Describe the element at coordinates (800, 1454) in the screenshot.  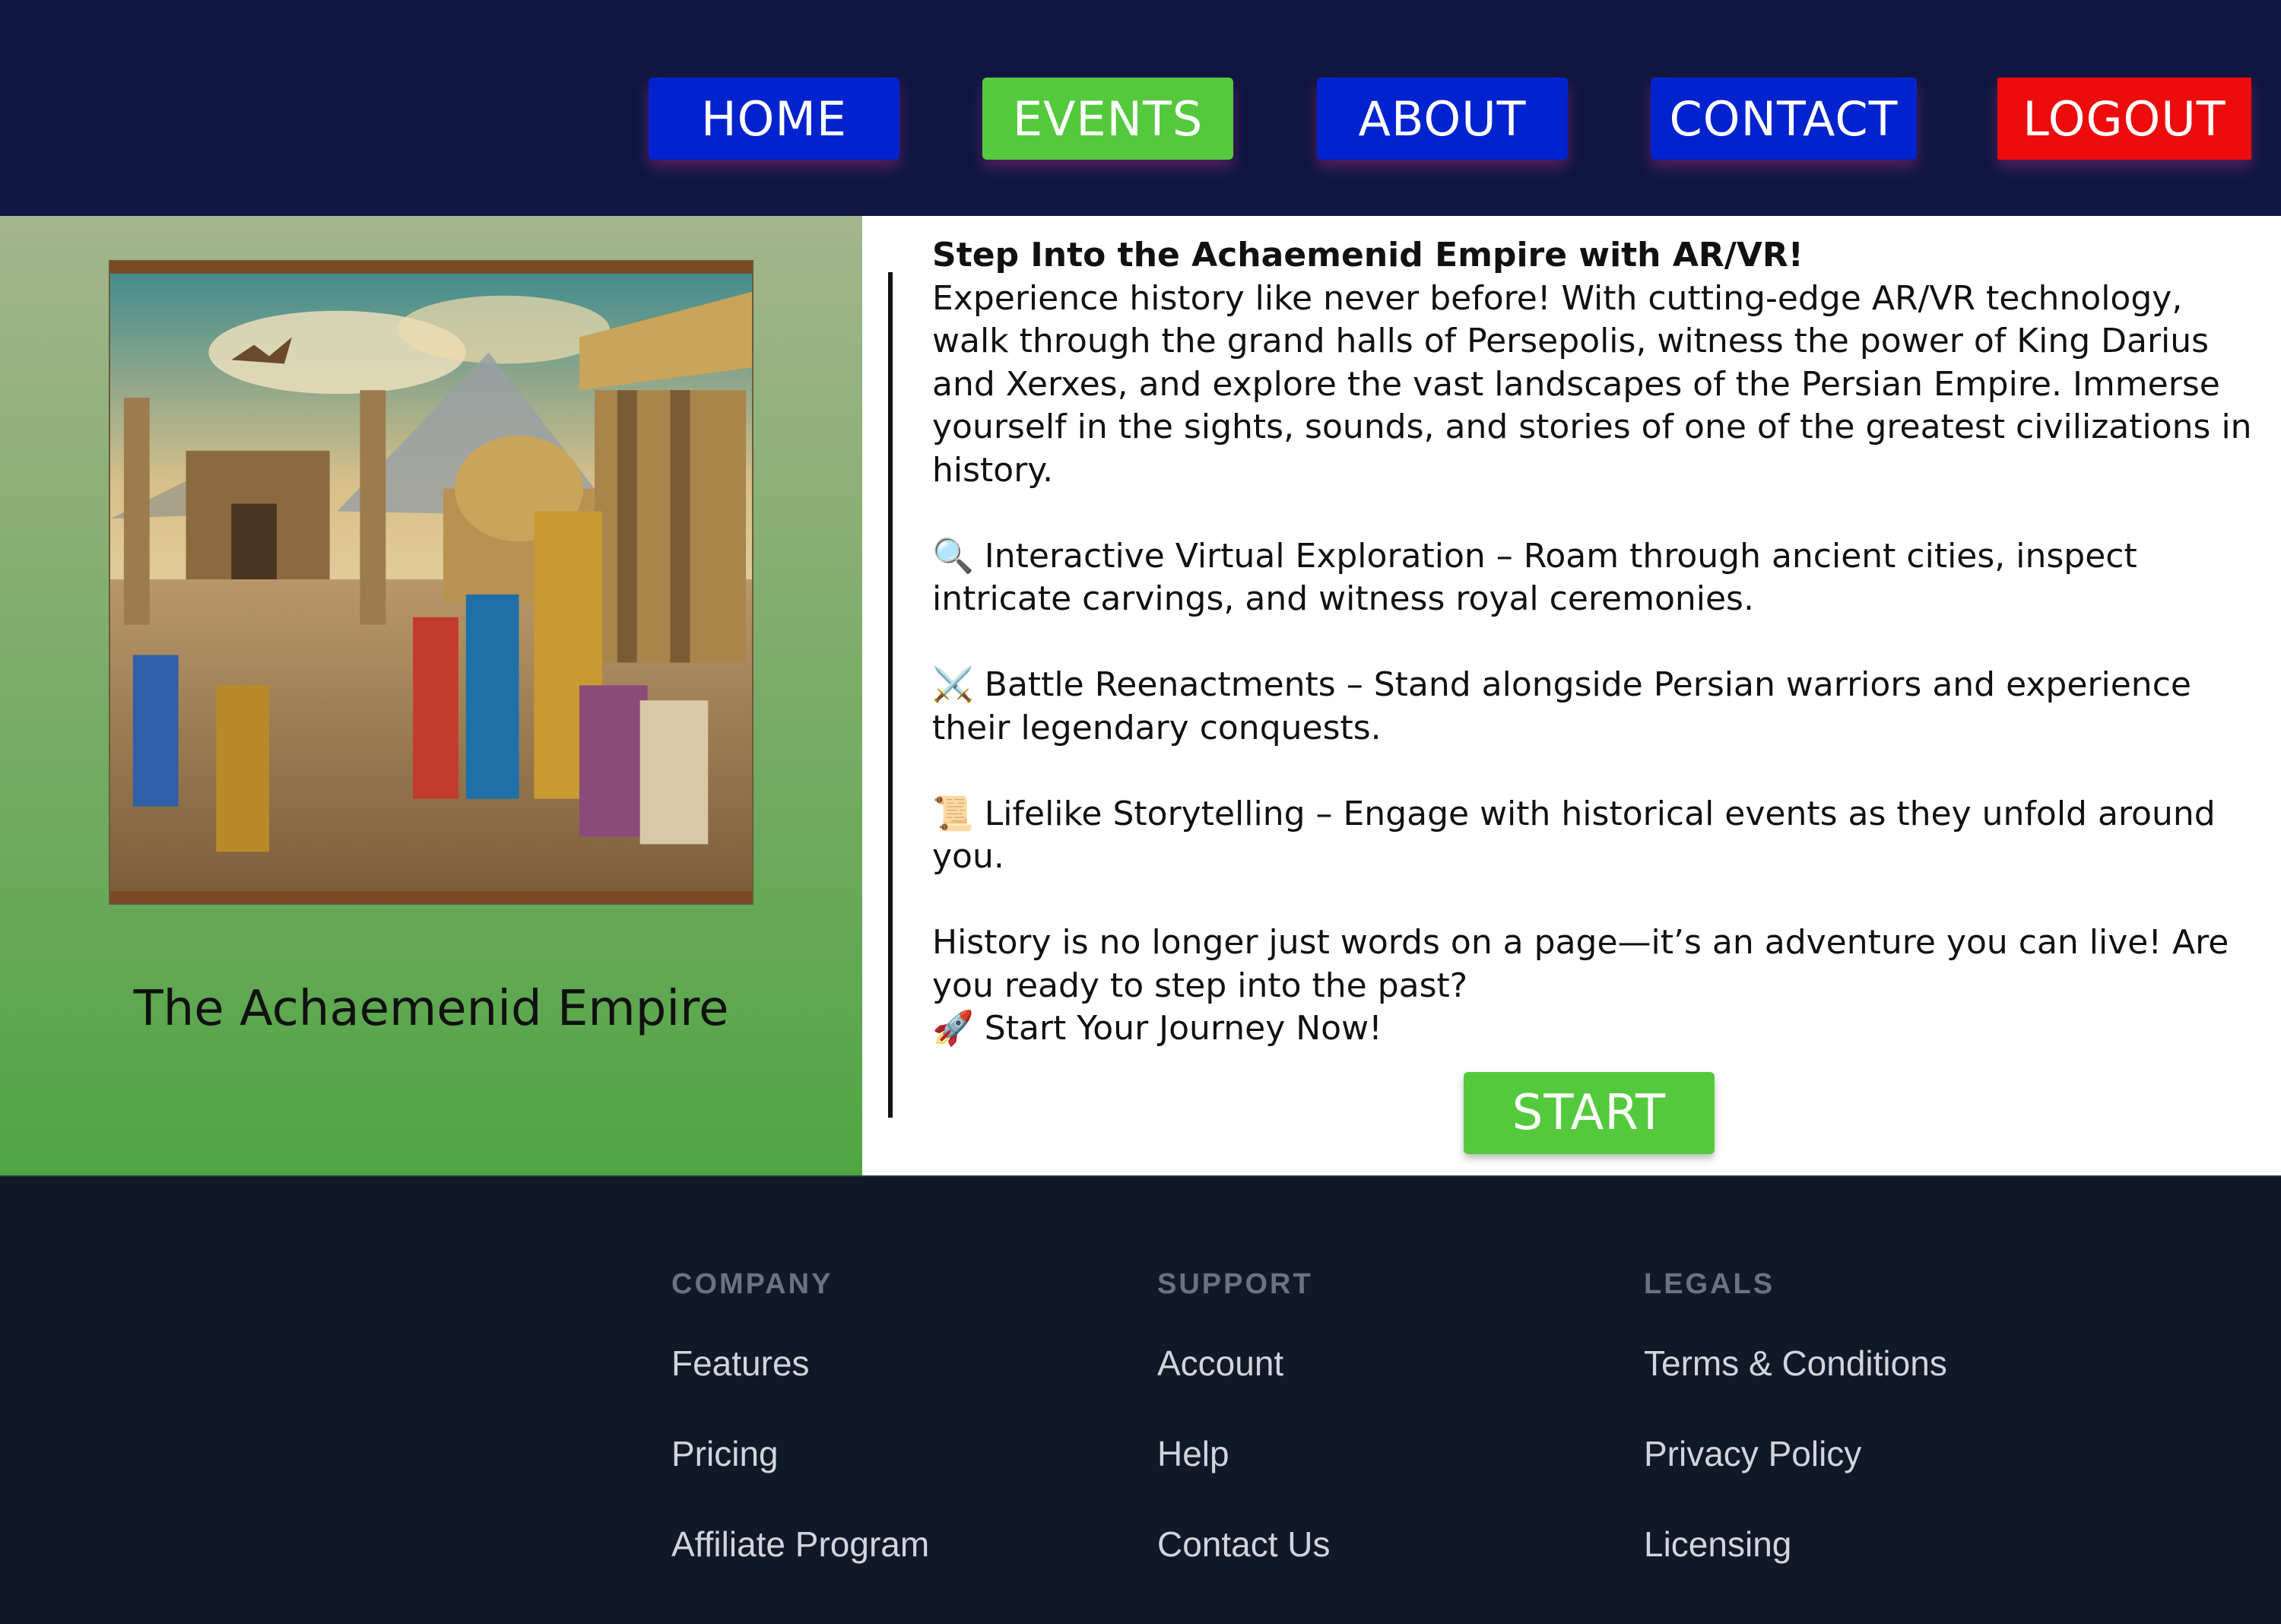
I see `footer-link-pricing: Pricing` at that location.